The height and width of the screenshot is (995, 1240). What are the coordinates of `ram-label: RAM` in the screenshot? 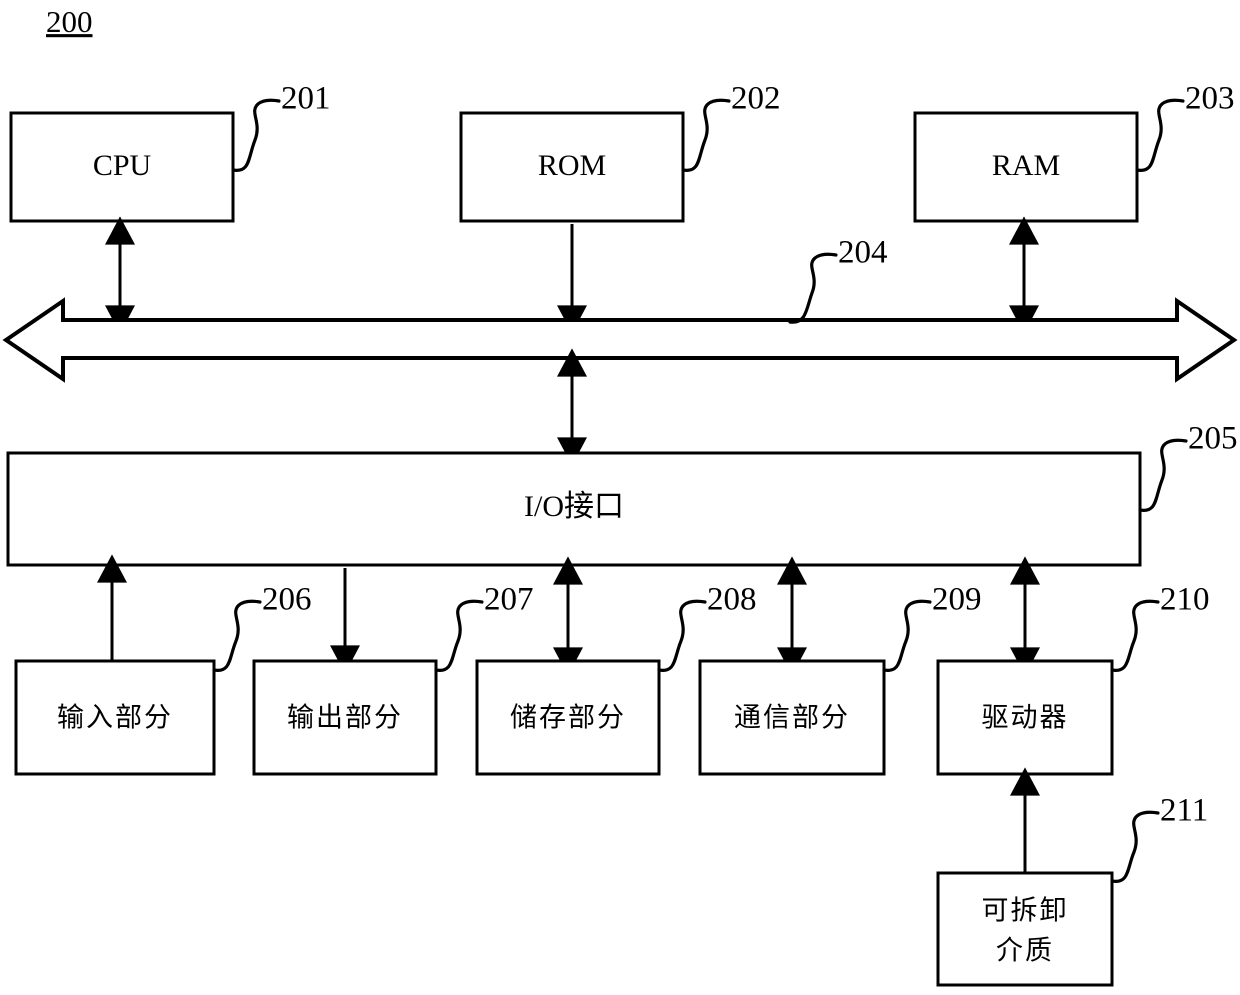 It's located at (1026, 165).